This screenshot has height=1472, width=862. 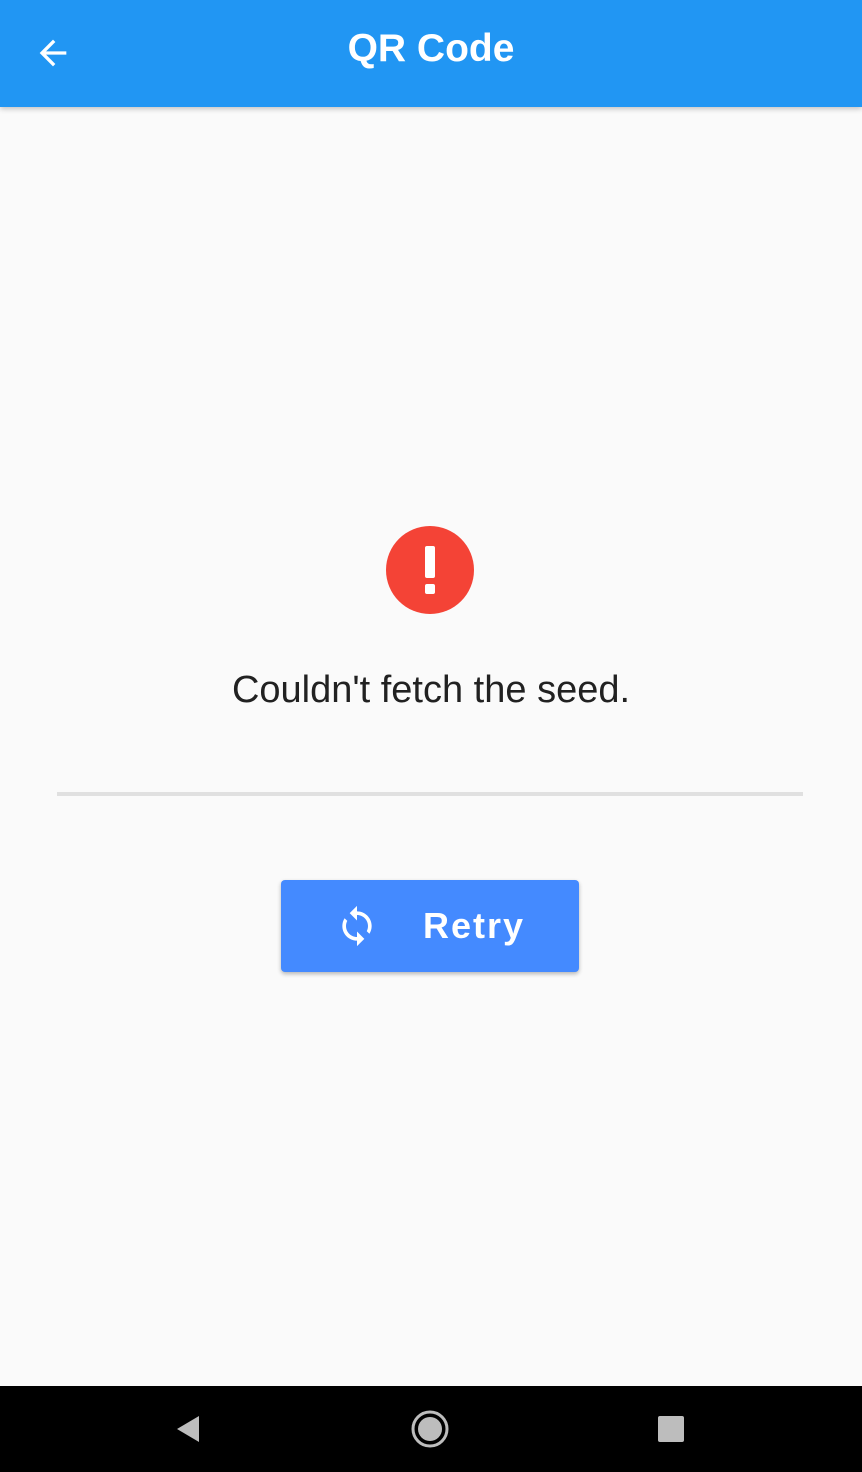 I want to click on divider, so click(x=430, y=794).